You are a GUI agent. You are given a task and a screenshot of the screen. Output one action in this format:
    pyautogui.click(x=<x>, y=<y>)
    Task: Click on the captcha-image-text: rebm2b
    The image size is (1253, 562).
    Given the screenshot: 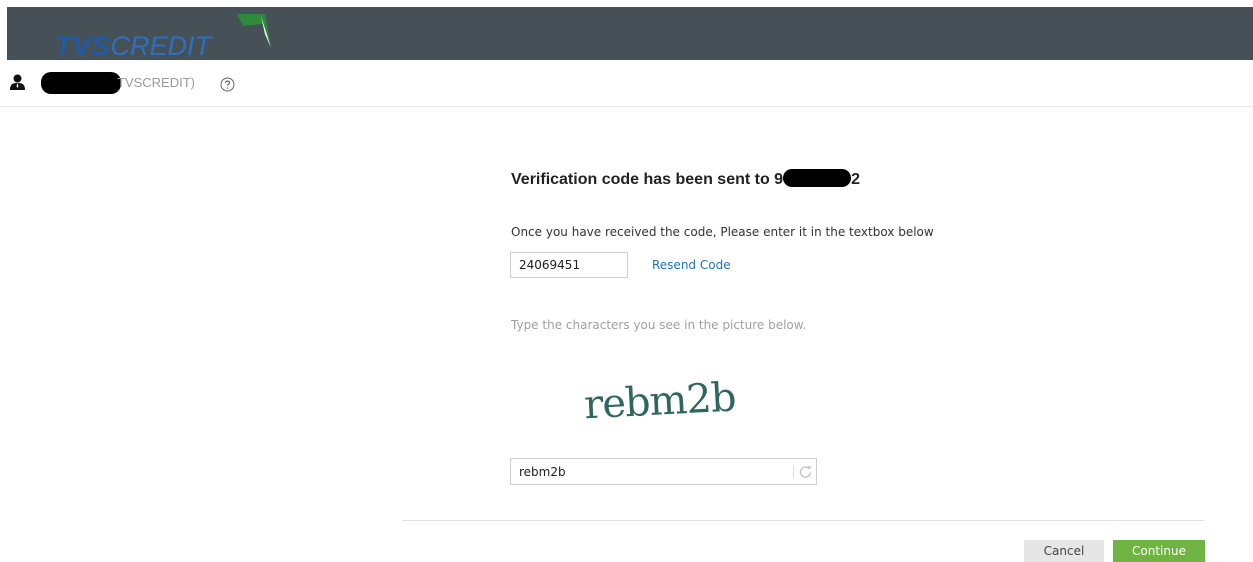 What is the action you would take?
    pyautogui.click(x=660, y=402)
    